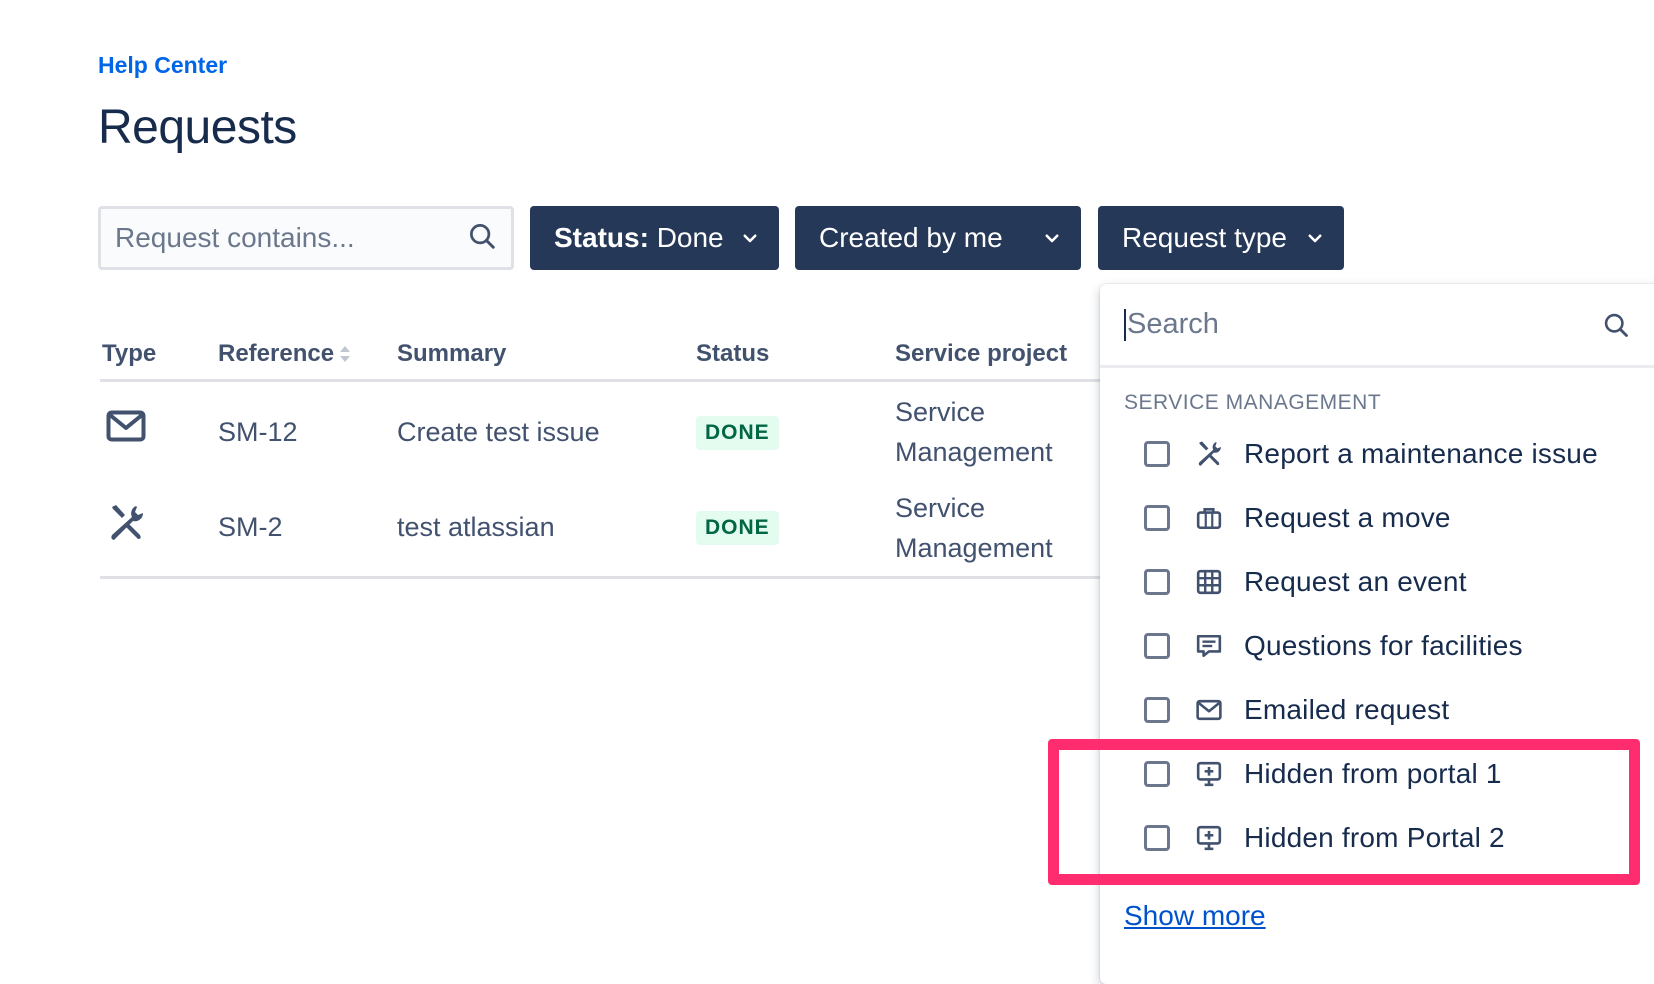 The image size is (1654, 984). What do you see at coordinates (1173, 324) in the screenshot?
I see `request-type-search-placeholder: Search` at bounding box center [1173, 324].